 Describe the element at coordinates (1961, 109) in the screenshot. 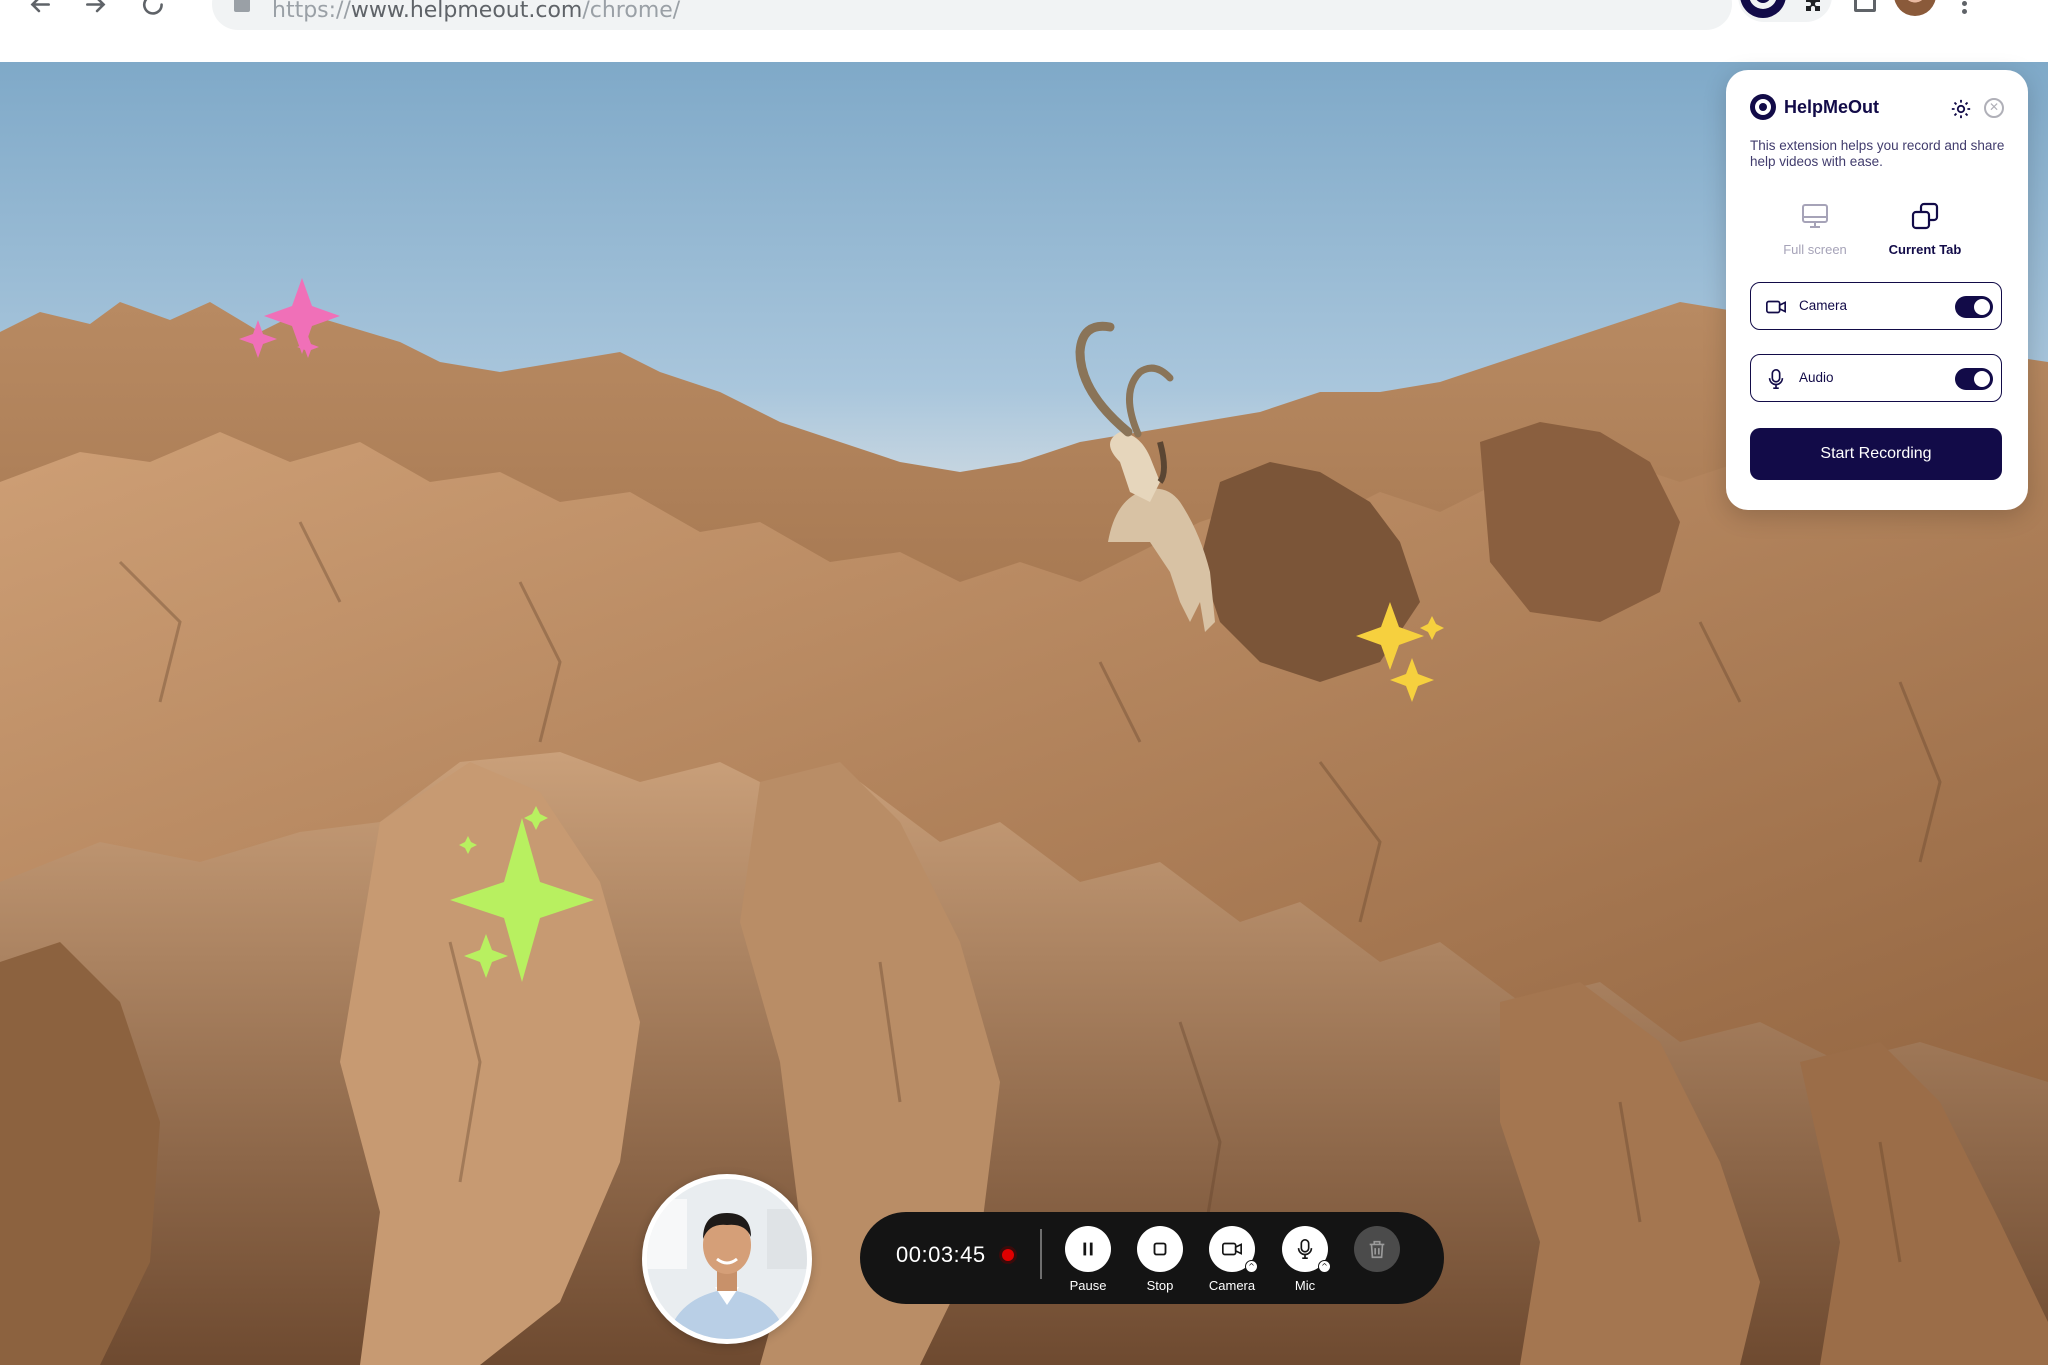

I see `gear-icon` at that location.